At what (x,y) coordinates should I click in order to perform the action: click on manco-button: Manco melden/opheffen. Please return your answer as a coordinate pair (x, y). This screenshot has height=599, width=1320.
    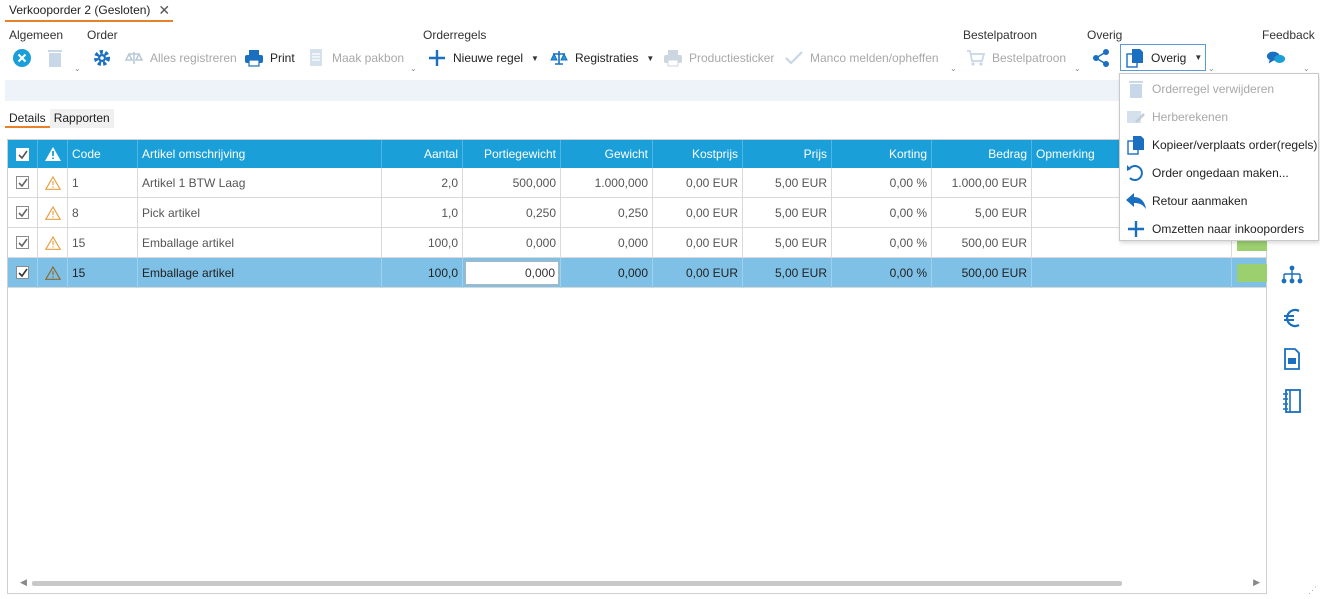
    Looking at the image, I should click on (861, 58).